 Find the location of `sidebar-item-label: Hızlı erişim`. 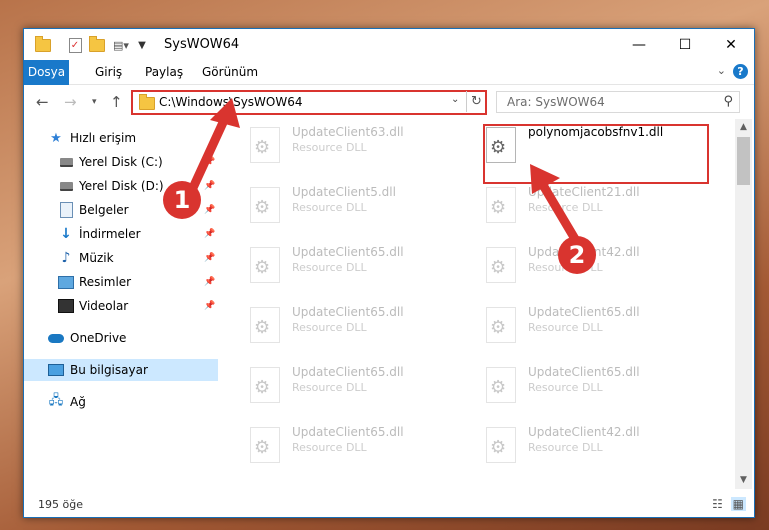

sidebar-item-label: Hızlı erişim is located at coordinates (103, 138).